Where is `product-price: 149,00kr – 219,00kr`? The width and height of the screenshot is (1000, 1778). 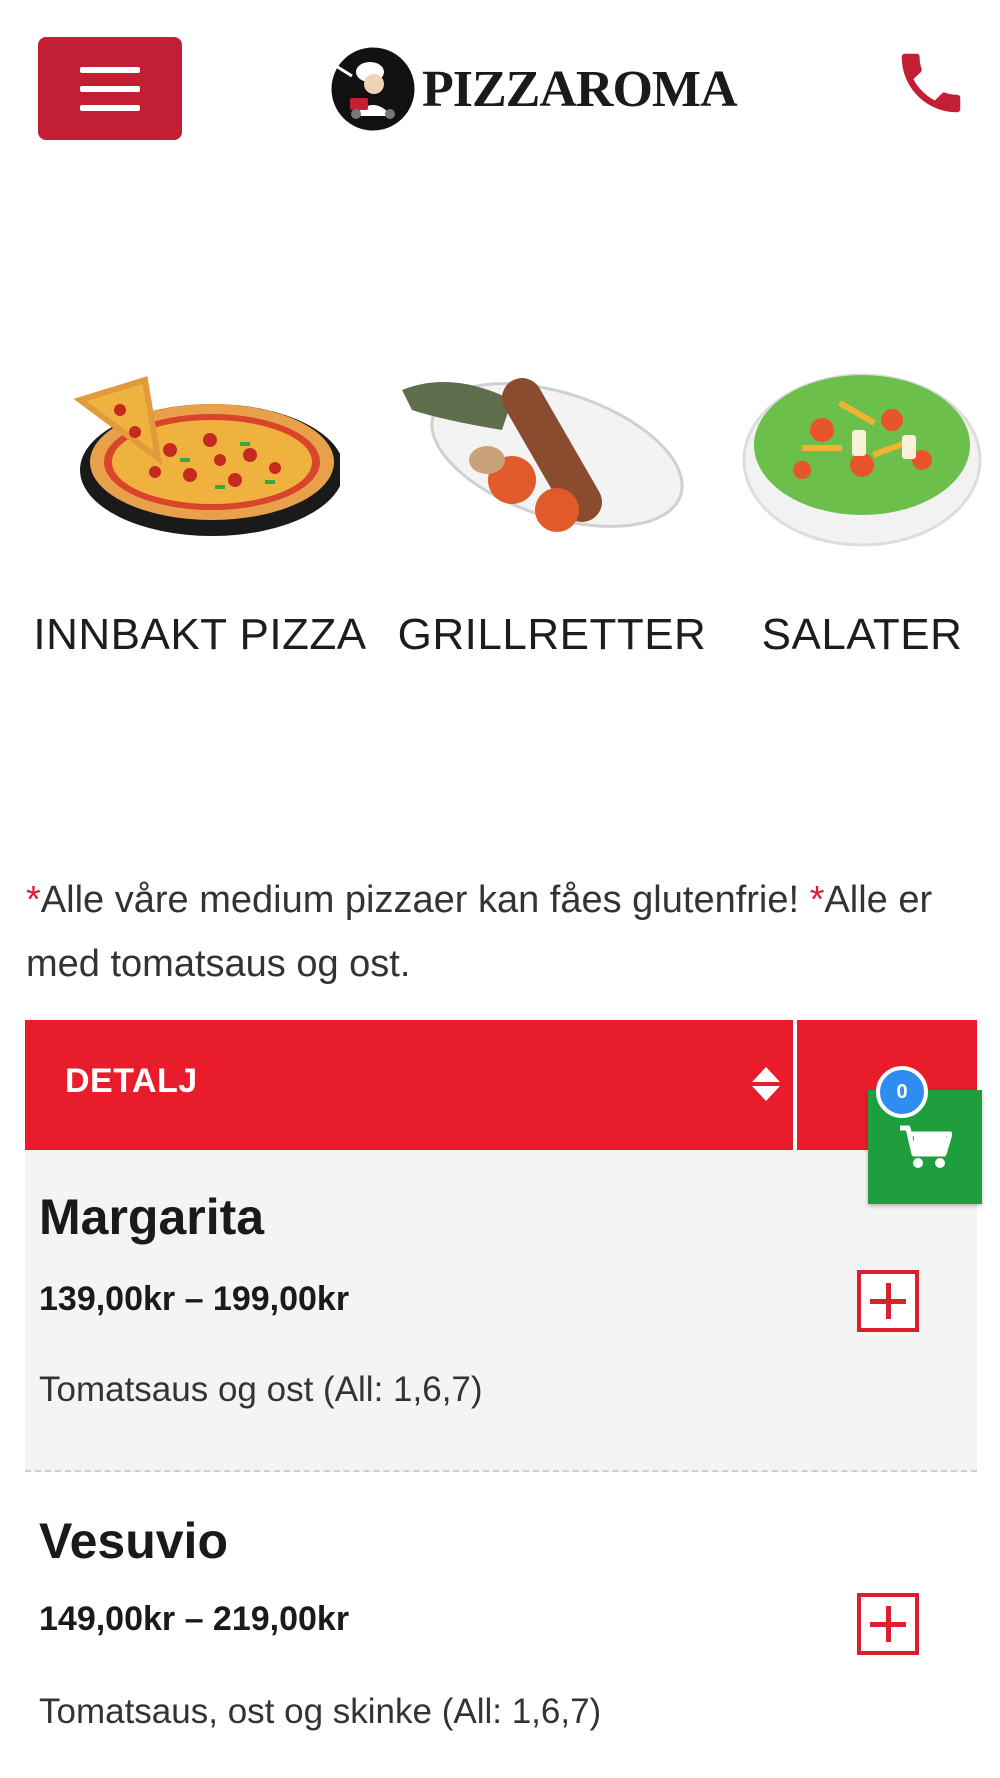
product-price: 149,00kr – 219,00kr is located at coordinates (194, 1619).